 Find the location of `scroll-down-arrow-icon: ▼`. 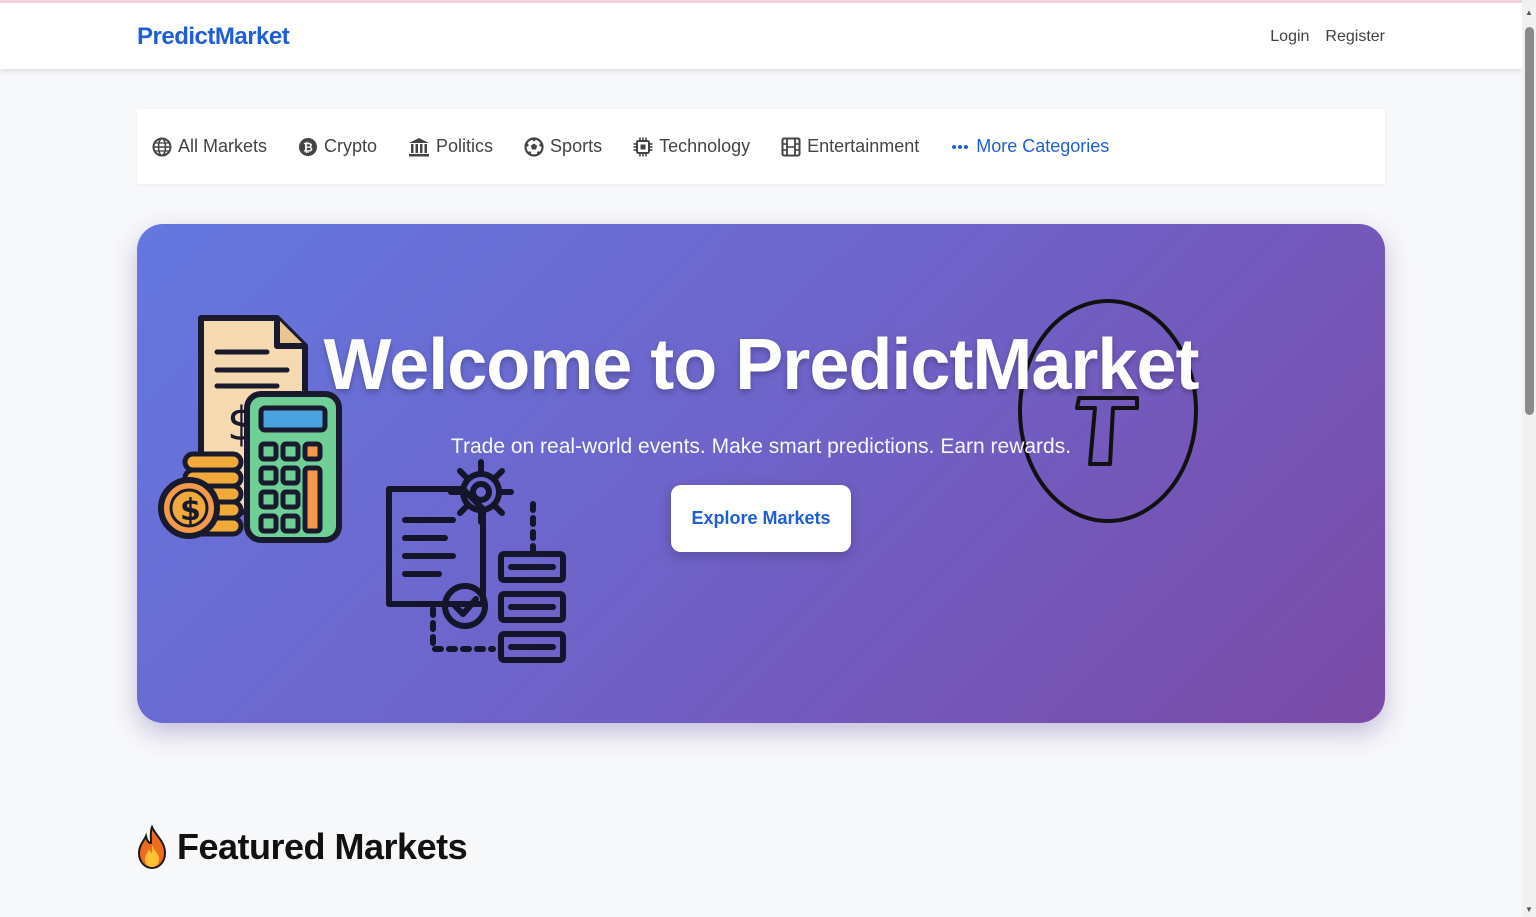

scroll-down-arrow-icon: ▼ is located at coordinates (1529, 910).